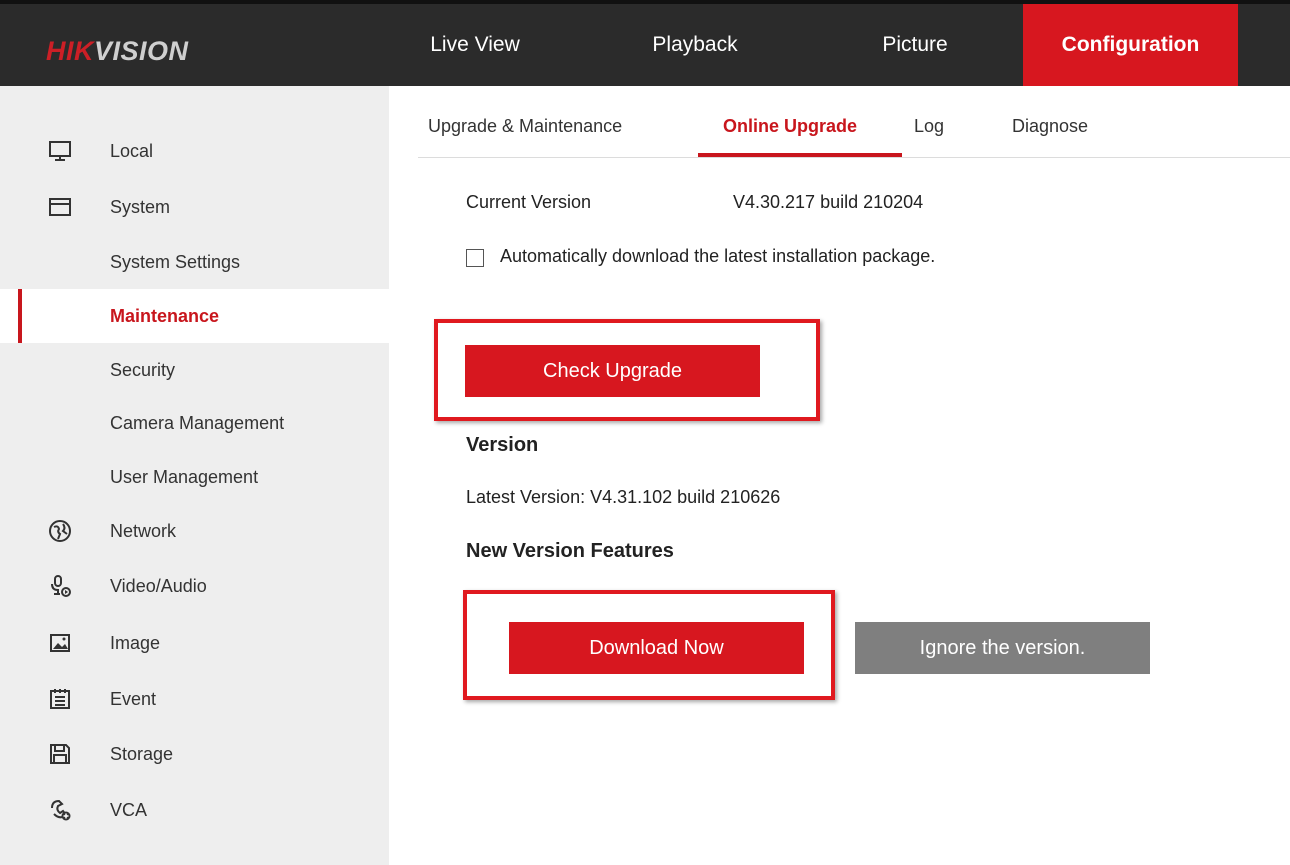  Describe the element at coordinates (194, 370) in the screenshot. I see `sidebar-item-security: Security` at that location.